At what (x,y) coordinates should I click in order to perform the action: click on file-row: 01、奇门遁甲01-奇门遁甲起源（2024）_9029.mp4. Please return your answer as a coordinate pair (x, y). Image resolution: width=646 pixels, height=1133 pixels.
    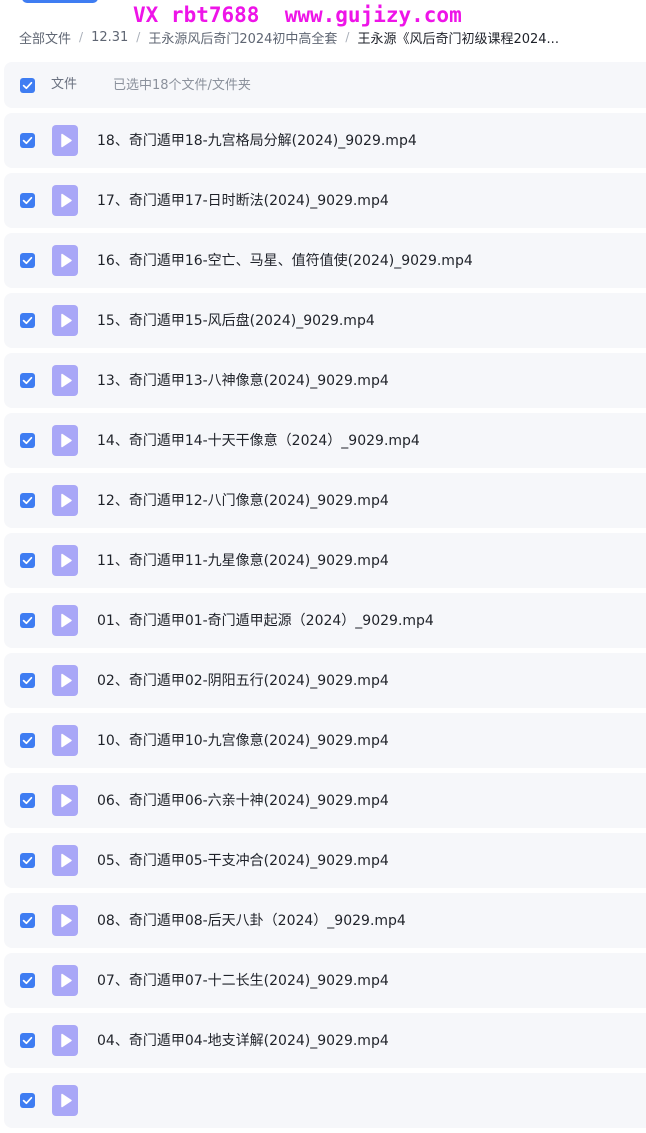
    Looking at the image, I should click on (325, 620).